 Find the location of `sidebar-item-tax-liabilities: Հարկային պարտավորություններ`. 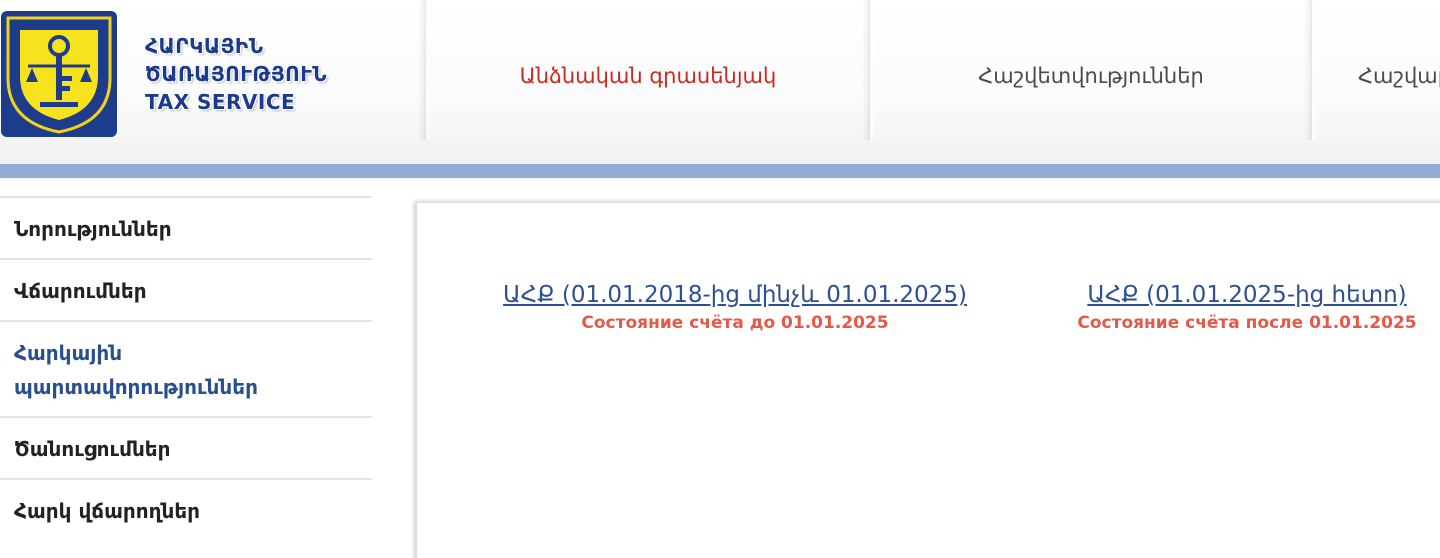

sidebar-item-tax-liabilities: Հարկային պարտավորություններ is located at coordinates (186, 368).